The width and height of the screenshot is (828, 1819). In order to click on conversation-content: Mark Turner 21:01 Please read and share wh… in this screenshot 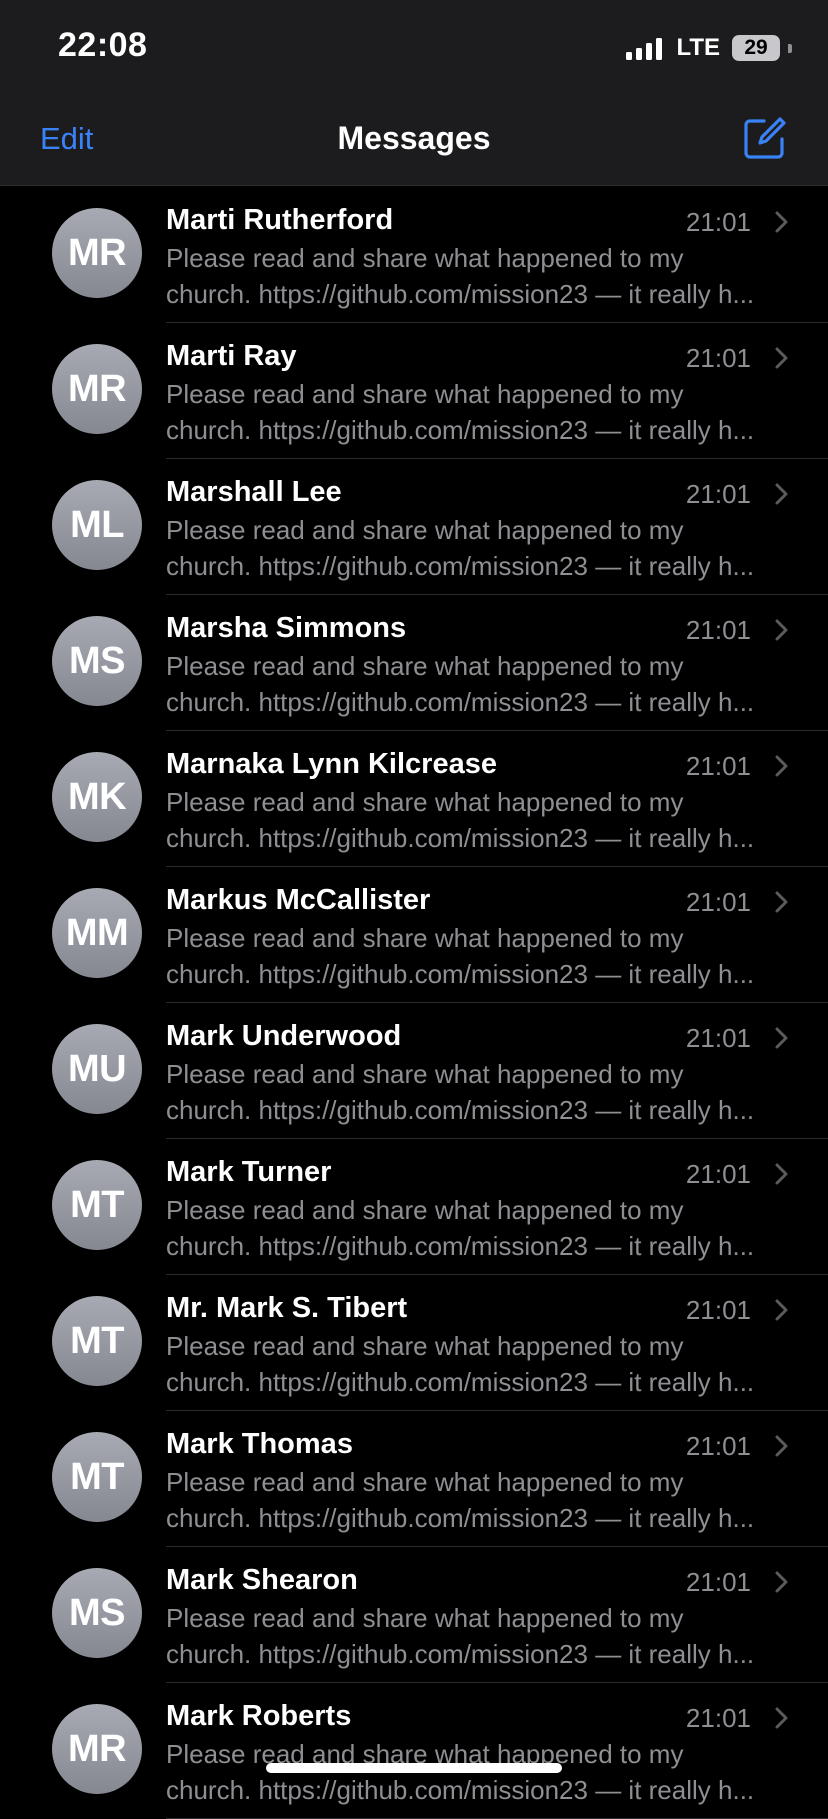, I will do `click(497, 1206)`.